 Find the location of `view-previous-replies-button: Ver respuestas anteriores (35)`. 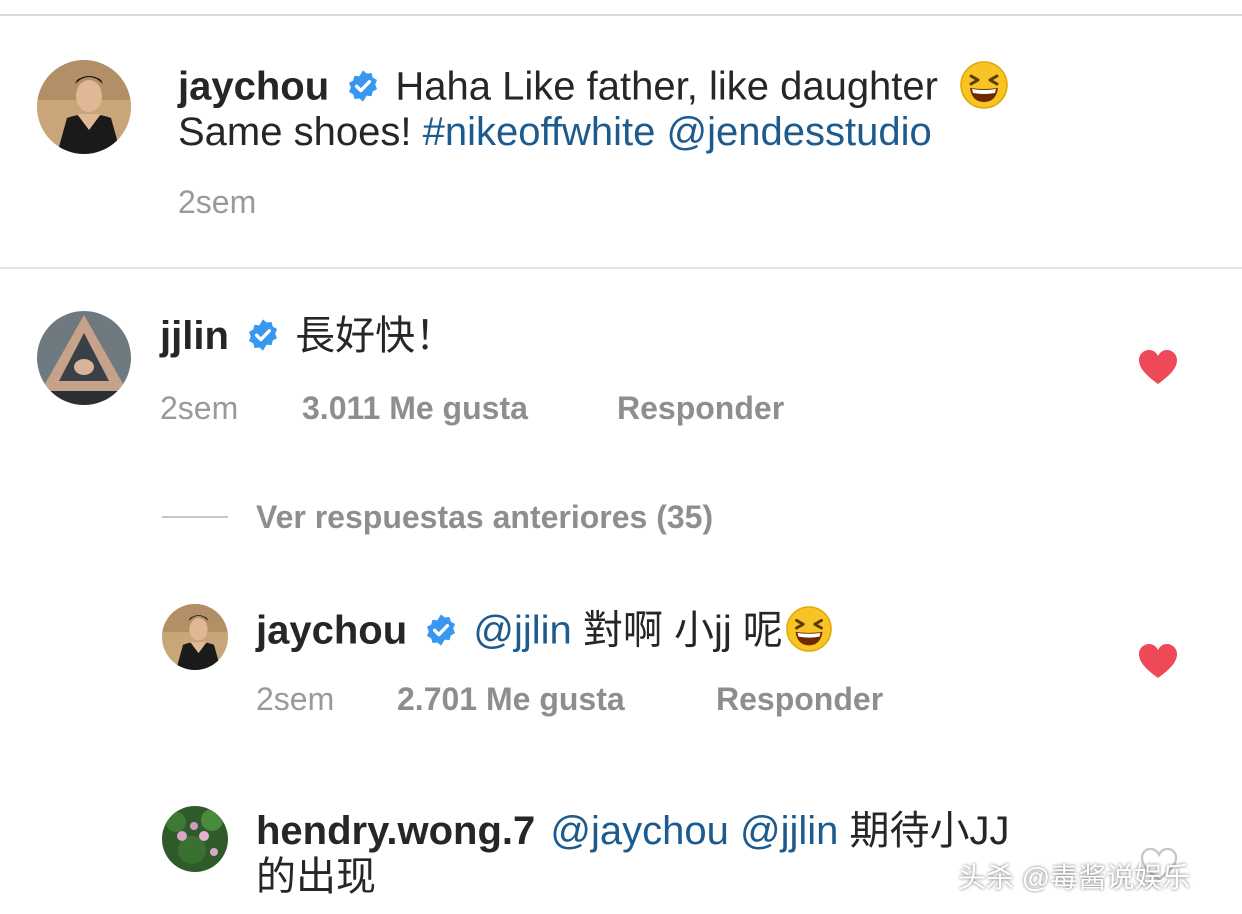

view-previous-replies-button: Ver respuestas anteriores (35) is located at coordinates (484, 517).